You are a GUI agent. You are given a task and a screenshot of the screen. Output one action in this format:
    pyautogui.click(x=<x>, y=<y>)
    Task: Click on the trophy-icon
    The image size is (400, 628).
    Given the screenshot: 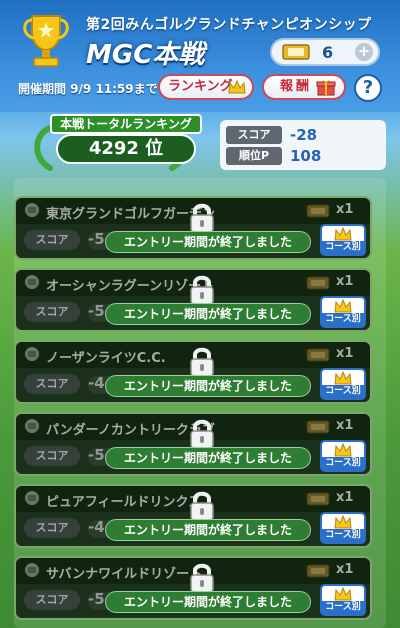 What is the action you would take?
    pyautogui.click(x=46, y=41)
    